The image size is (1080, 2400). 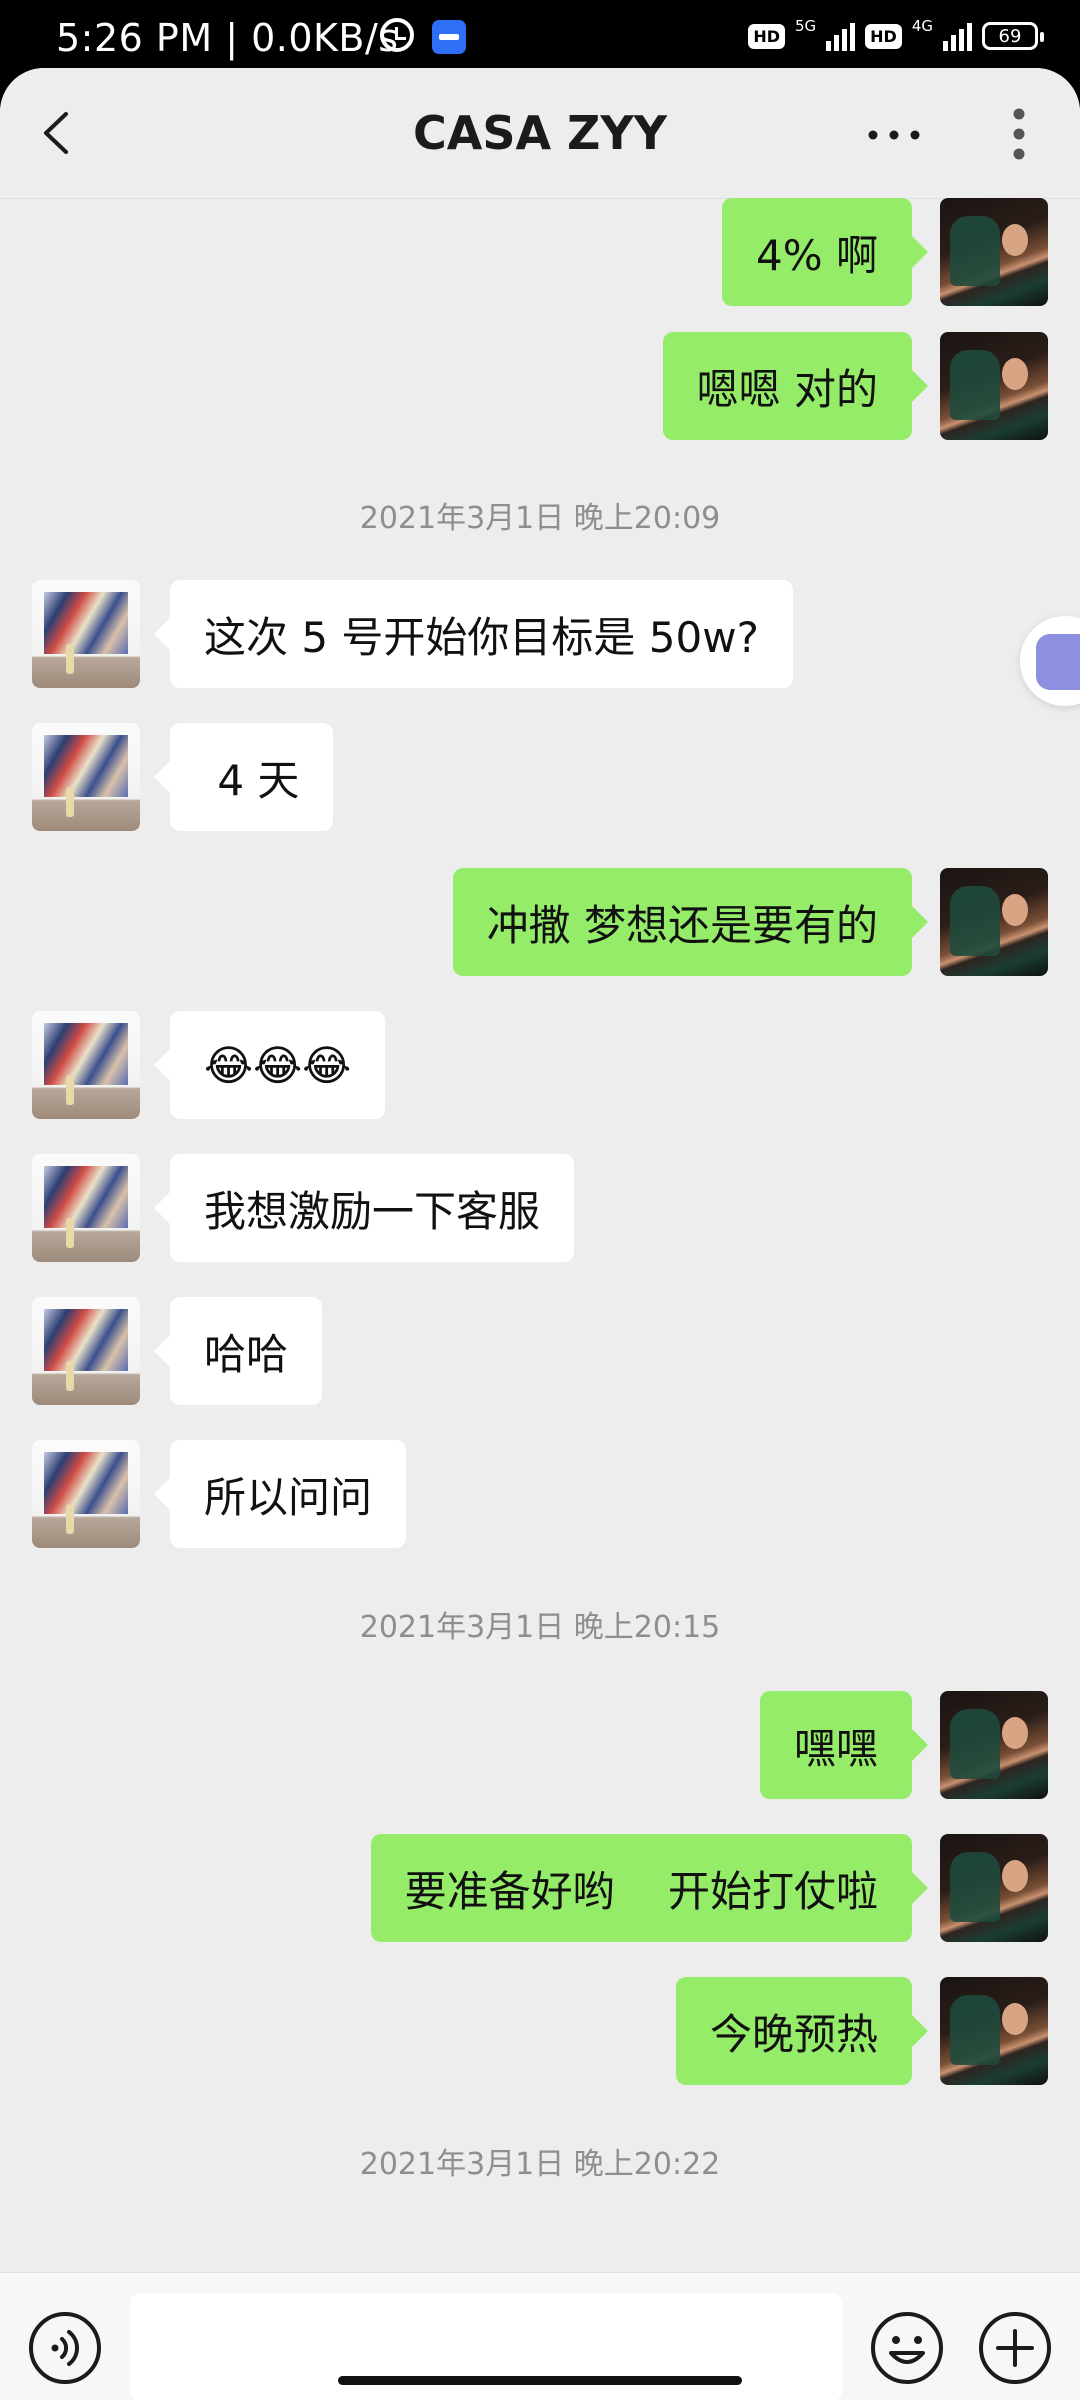 What do you see at coordinates (907, 2348) in the screenshot?
I see `emoji-icon` at bounding box center [907, 2348].